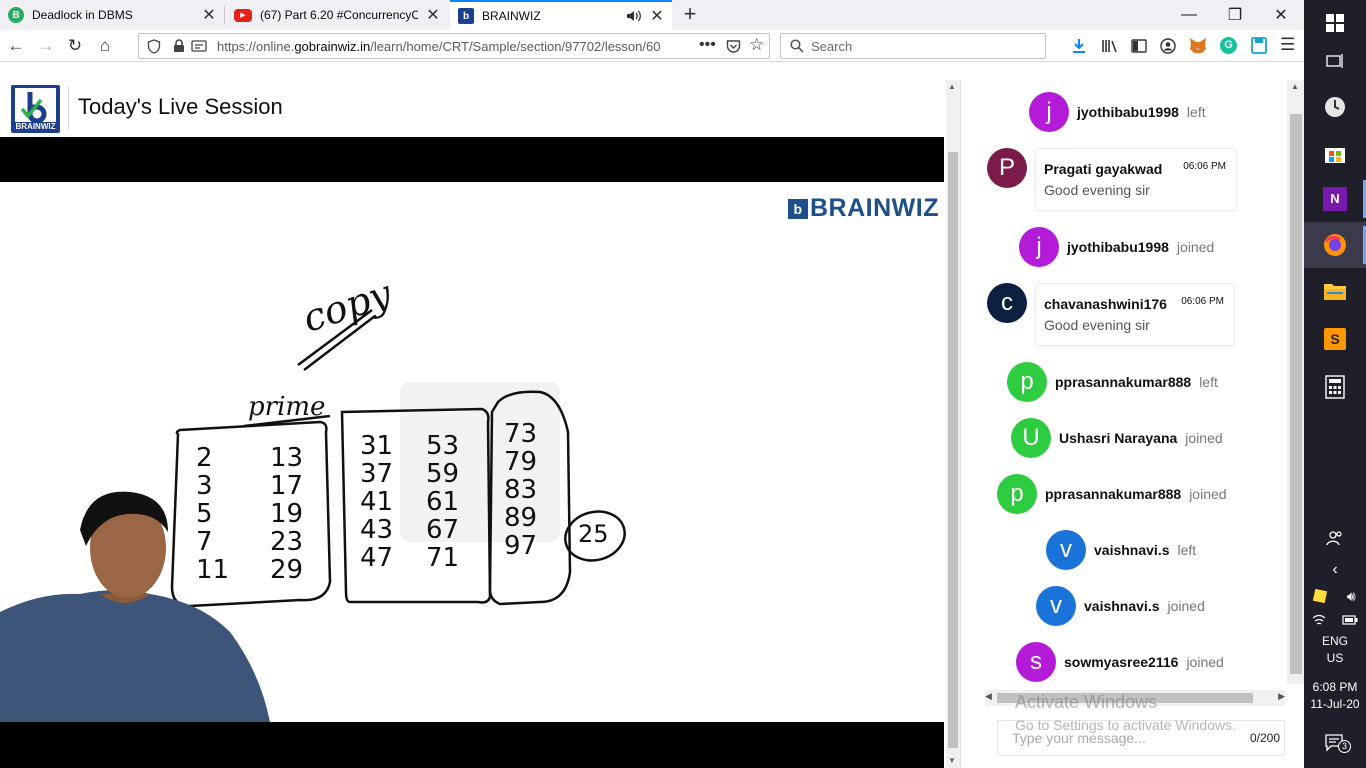 The height and width of the screenshot is (768, 1366). What do you see at coordinates (179, 46) in the screenshot?
I see `lock-icon` at bounding box center [179, 46].